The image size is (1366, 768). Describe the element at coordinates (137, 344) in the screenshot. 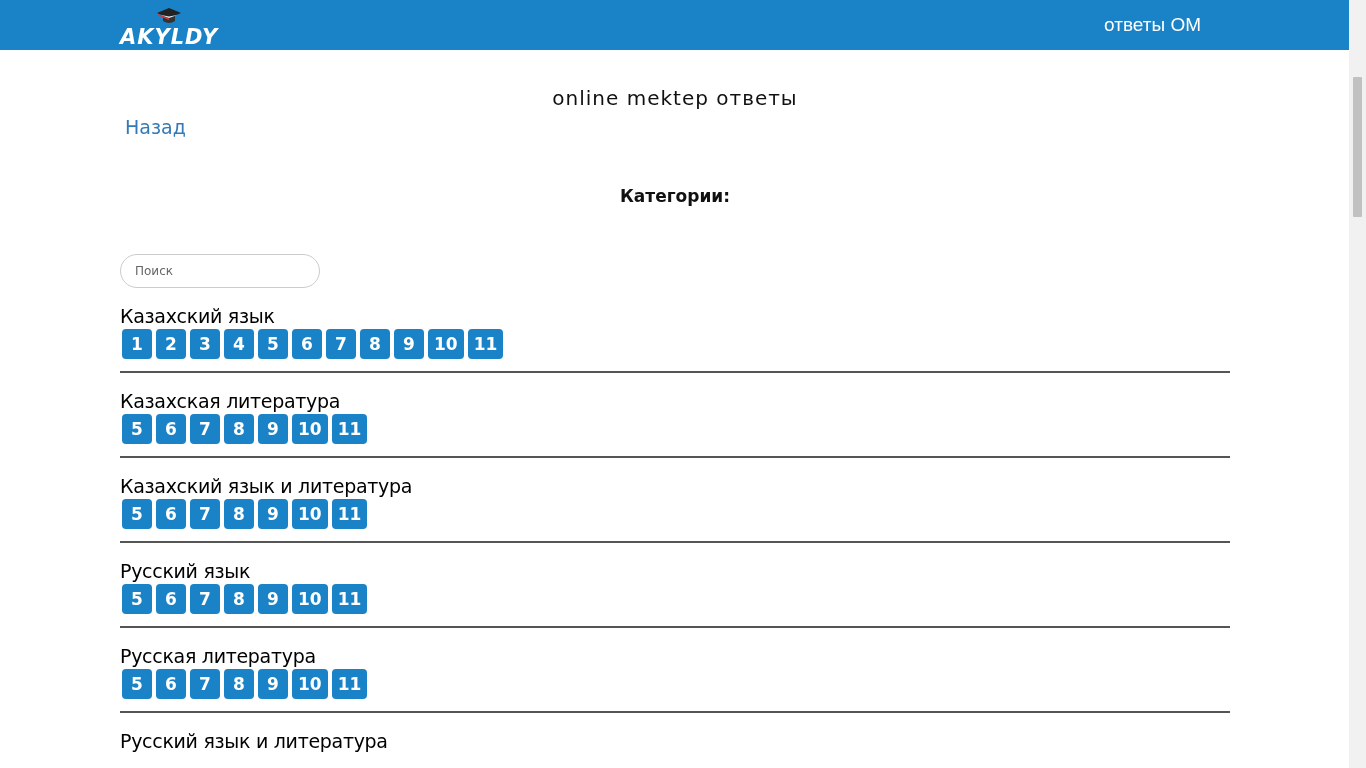

I see `grade-button: 1` at that location.